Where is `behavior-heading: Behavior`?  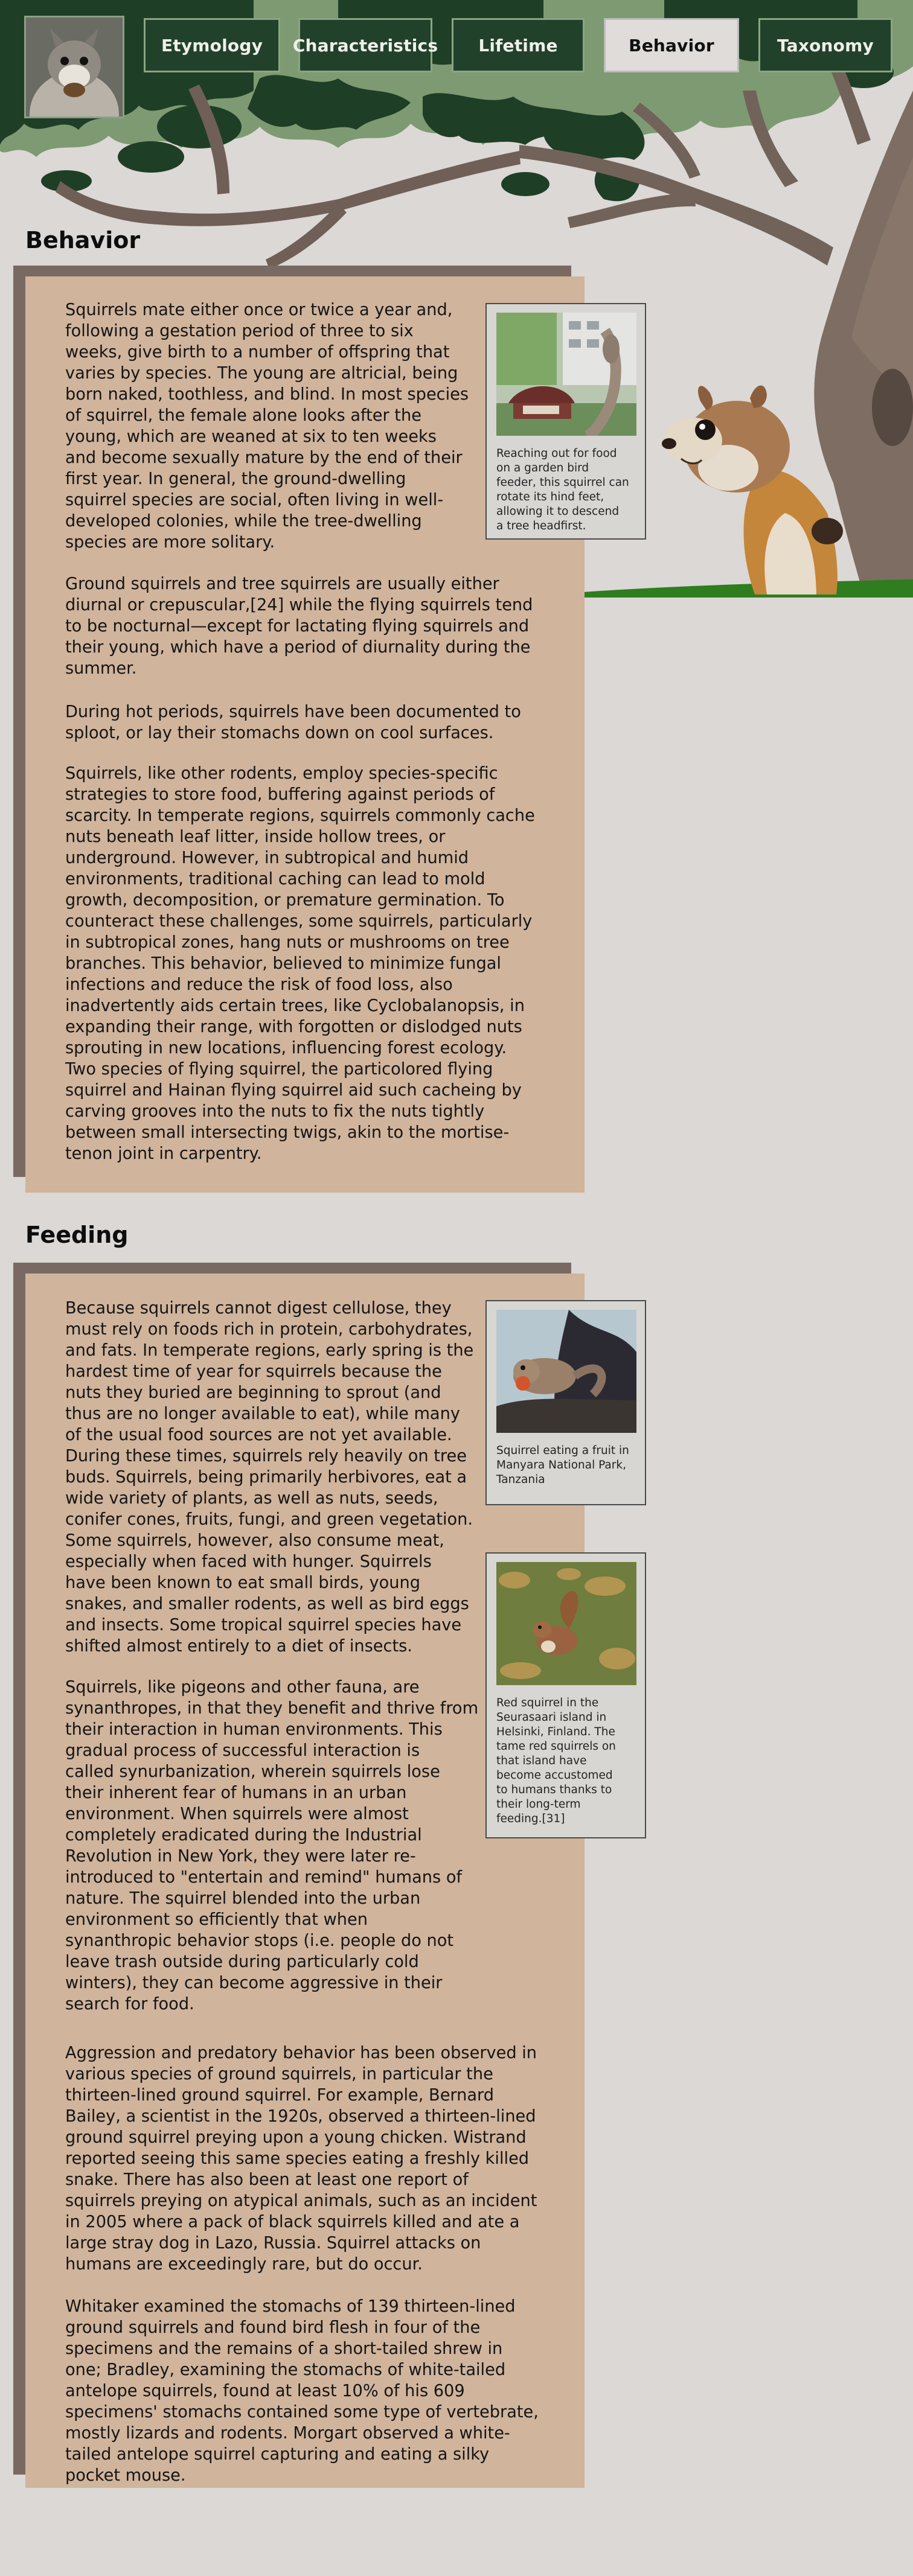
behavior-heading: Behavior is located at coordinates (83, 240).